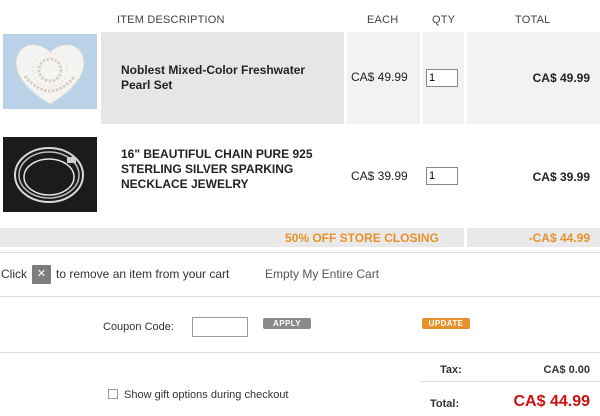 Image resolution: width=600 pixels, height=416 pixels. What do you see at coordinates (446, 323) in the screenshot?
I see `update-cart-button: UPDATE` at bounding box center [446, 323].